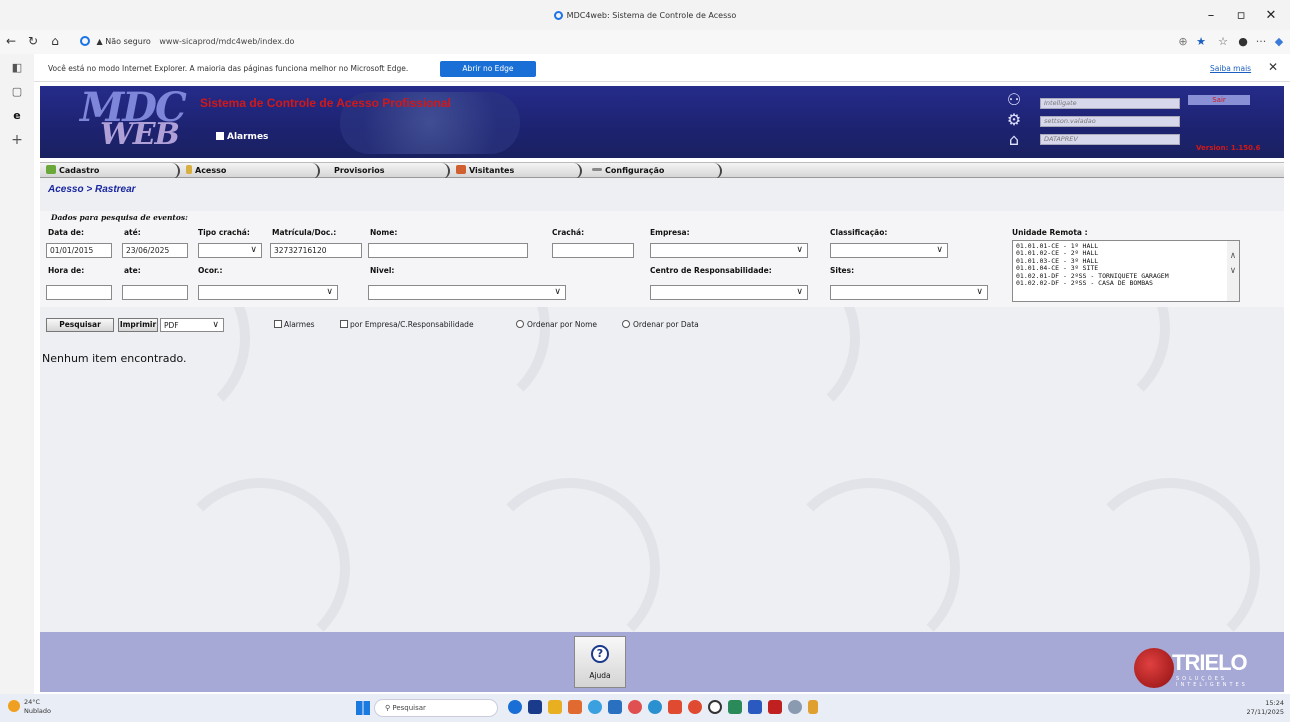  Describe the element at coordinates (224, 232) in the screenshot. I see `label-tipo-cracha: Tipo crachá:` at that location.